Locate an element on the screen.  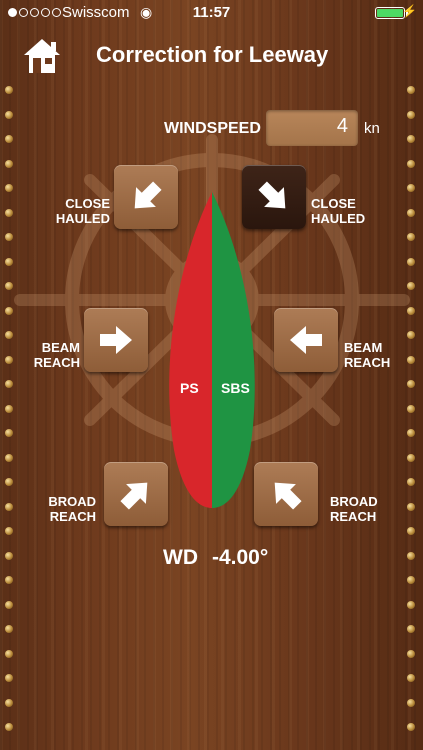
arrow-down-left-icon is located at coordinates (272, 195).